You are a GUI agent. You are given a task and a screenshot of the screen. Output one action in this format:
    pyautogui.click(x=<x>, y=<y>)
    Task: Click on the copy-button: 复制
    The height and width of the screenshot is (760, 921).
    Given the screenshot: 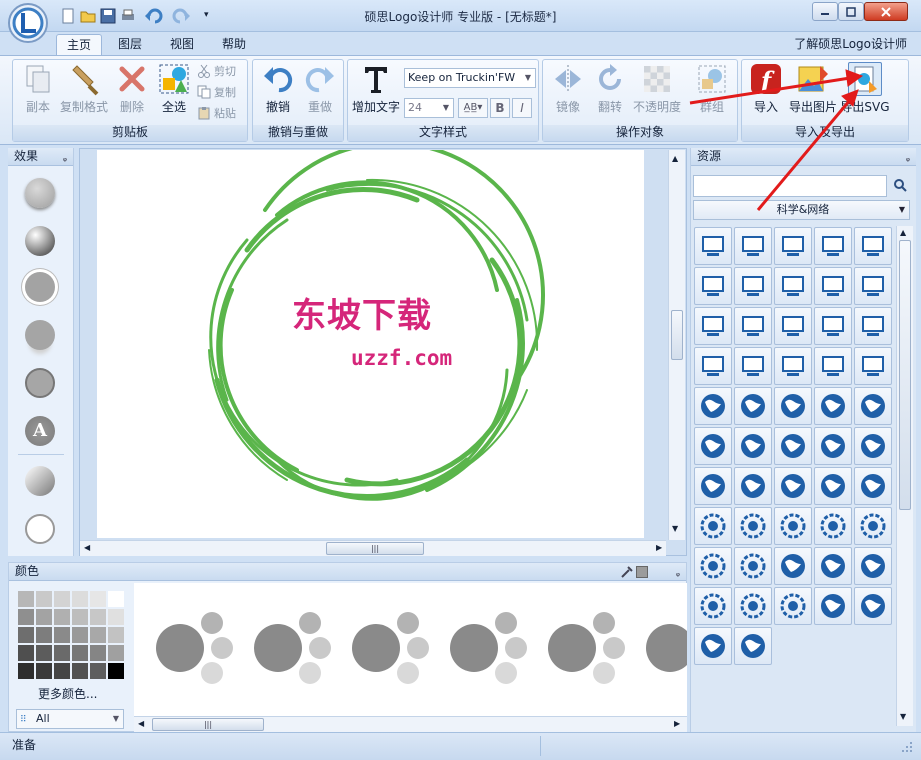 What is the action you would take?
    pyautogui.click(x=216, y=92)
    